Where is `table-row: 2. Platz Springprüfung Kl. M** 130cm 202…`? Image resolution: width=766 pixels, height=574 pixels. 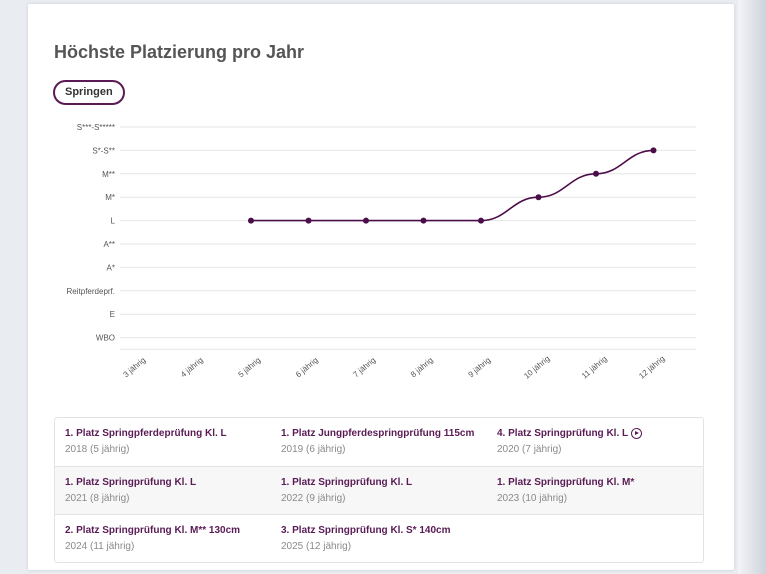
table-row: 2. Platz Springprüfung Kl. M** 130cm 202… is located at coordinates (379, 538).